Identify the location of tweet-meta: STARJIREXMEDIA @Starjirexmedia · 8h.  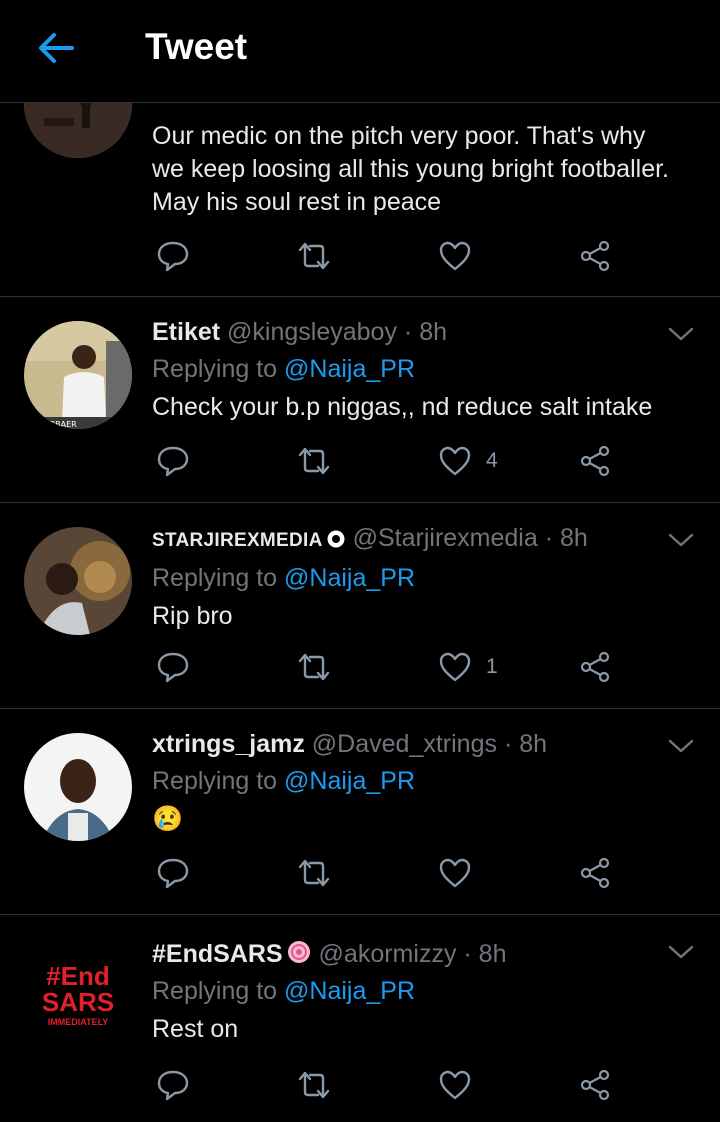
(416, 539).